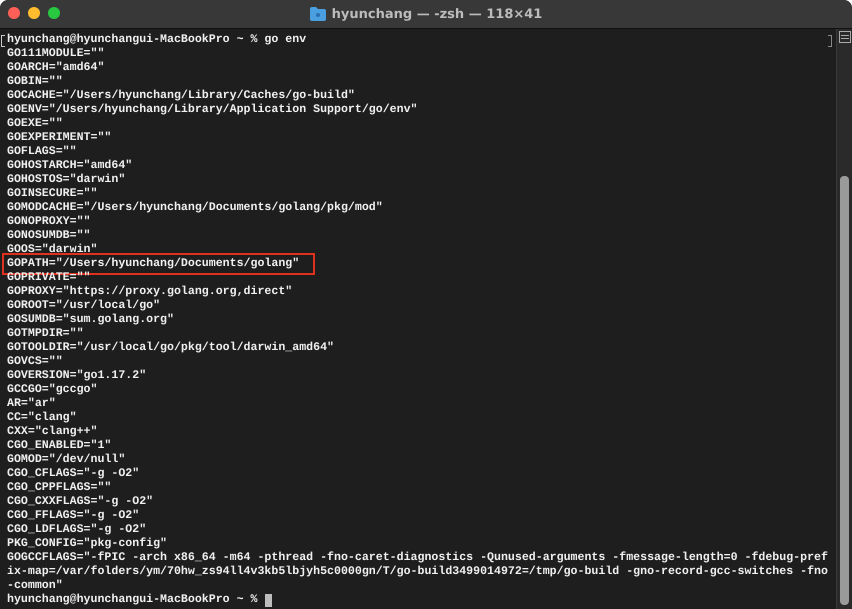  I want to click on terminal-line: CGO_LDFLAGS="-g -O2", so click(77, 530).